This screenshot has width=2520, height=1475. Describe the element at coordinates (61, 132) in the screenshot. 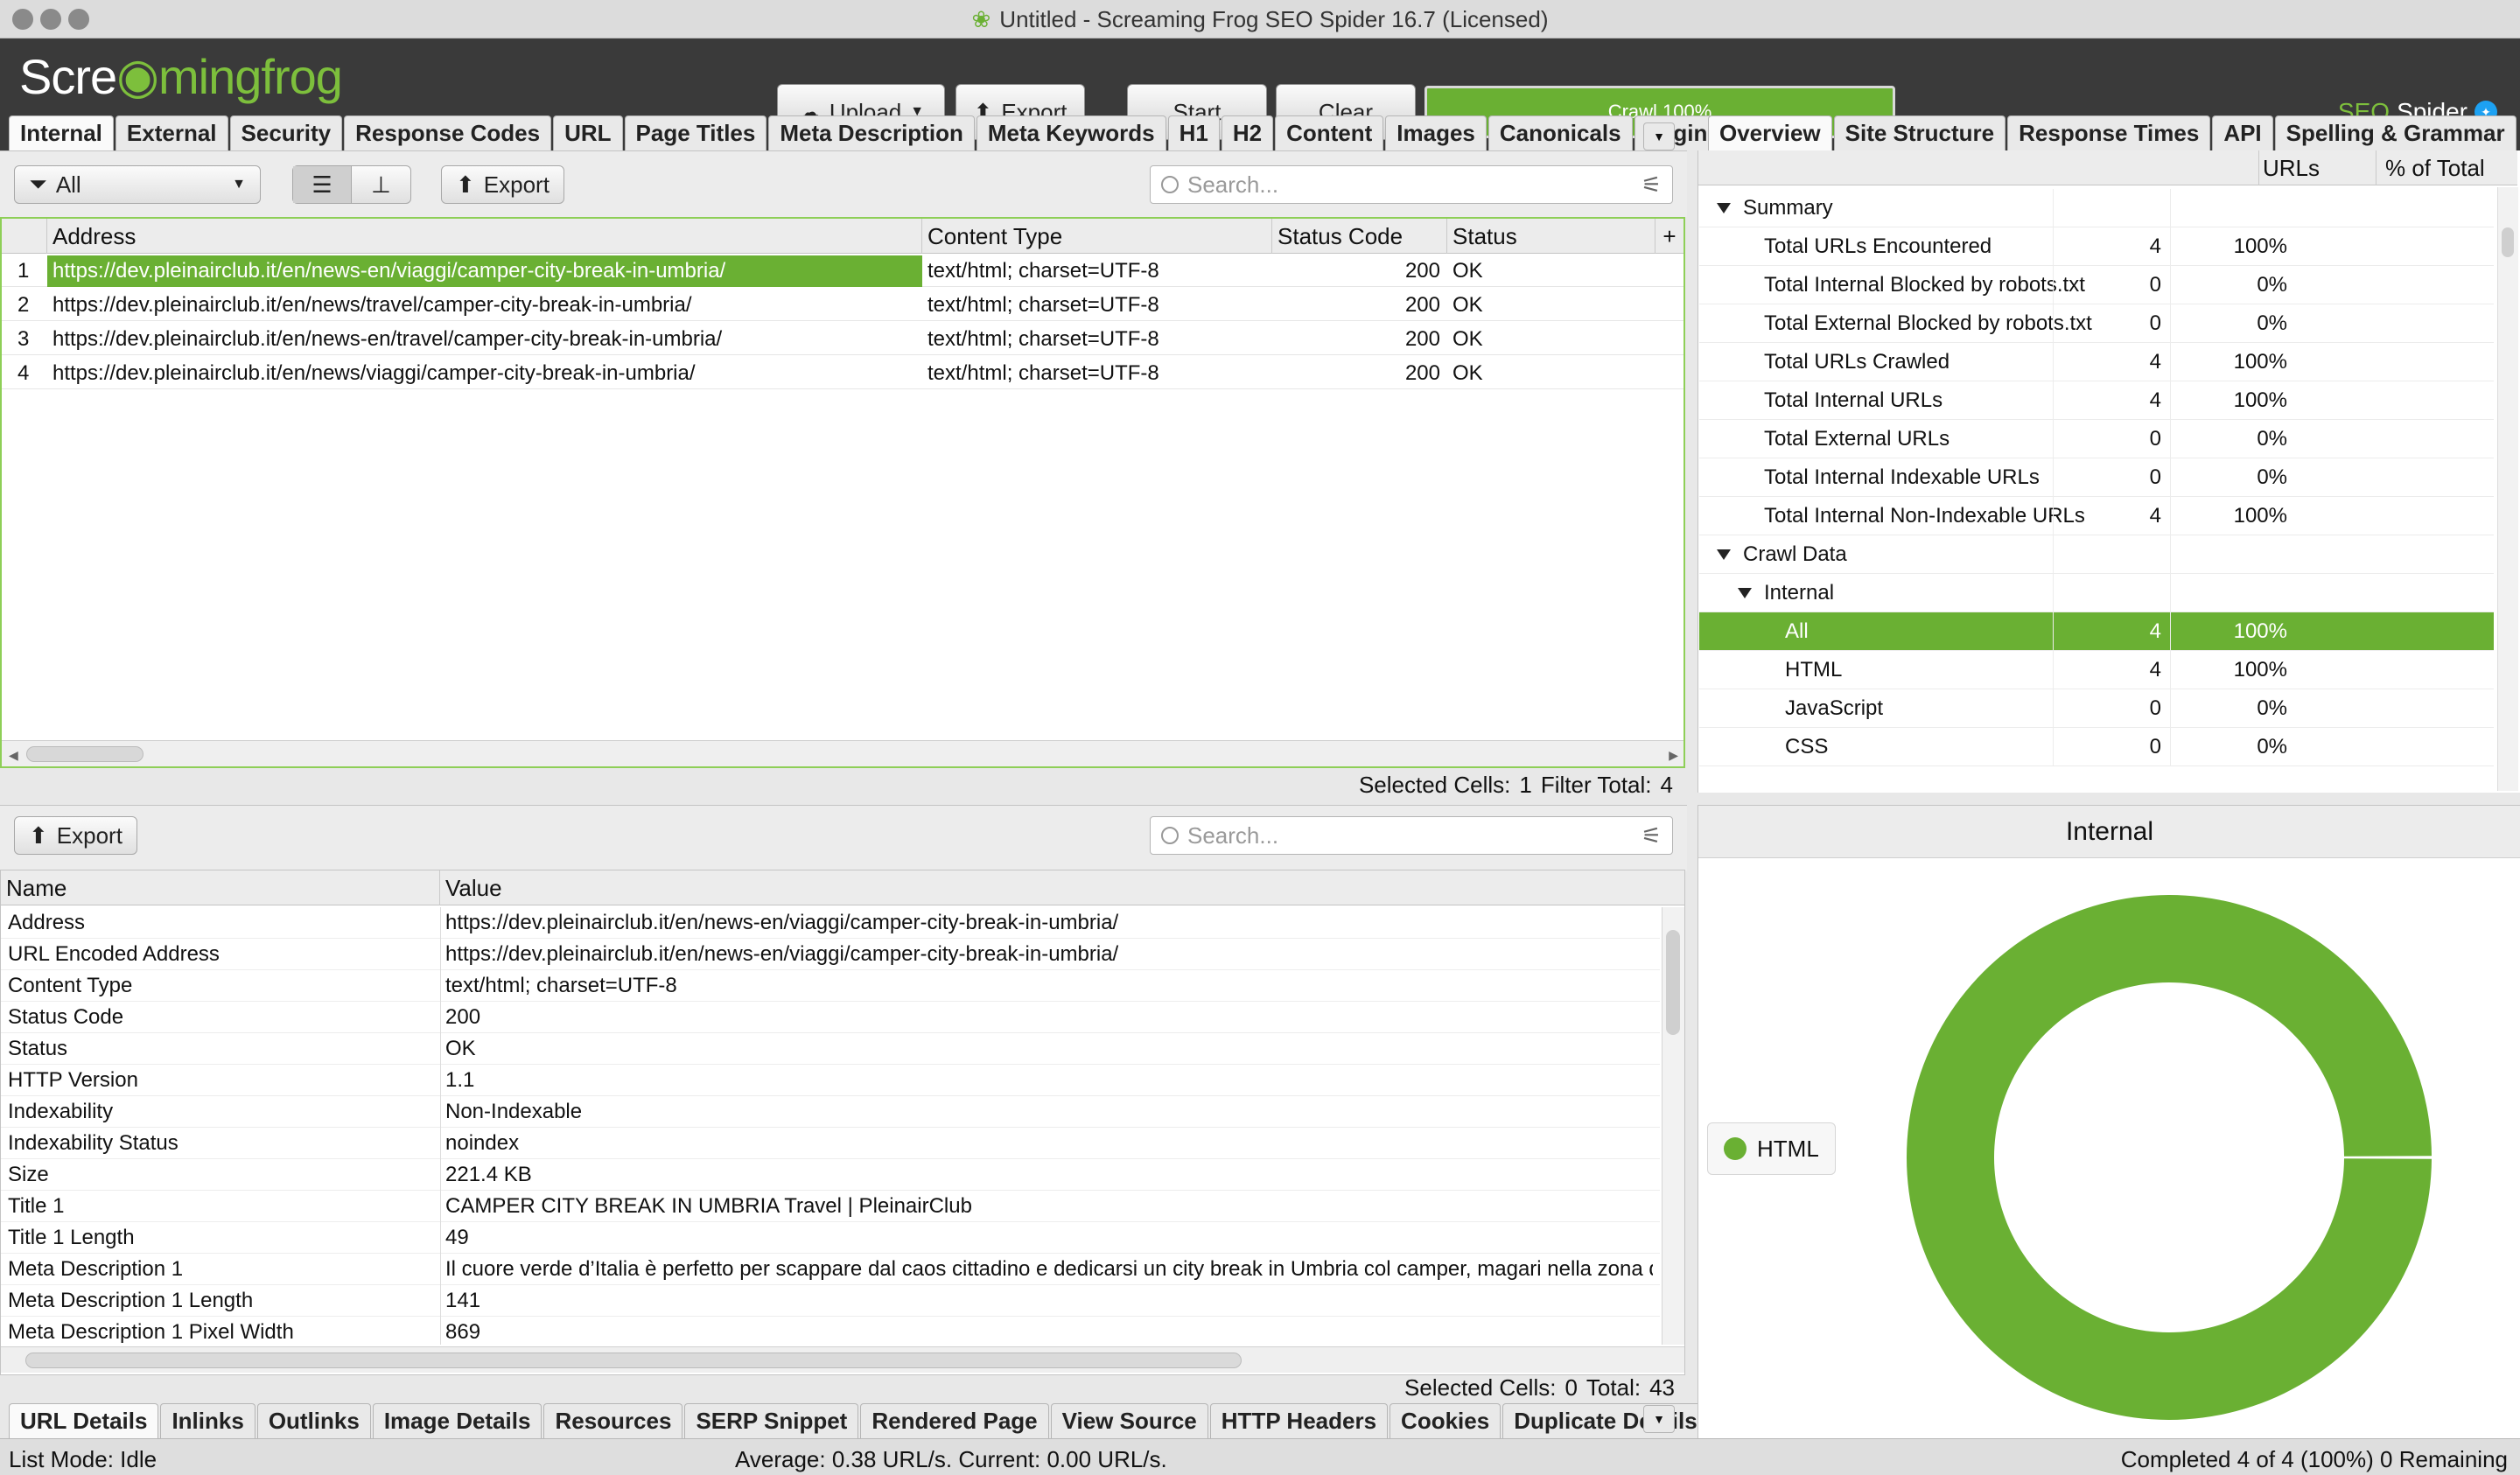

I see `tab-internal: Internal` at that location.